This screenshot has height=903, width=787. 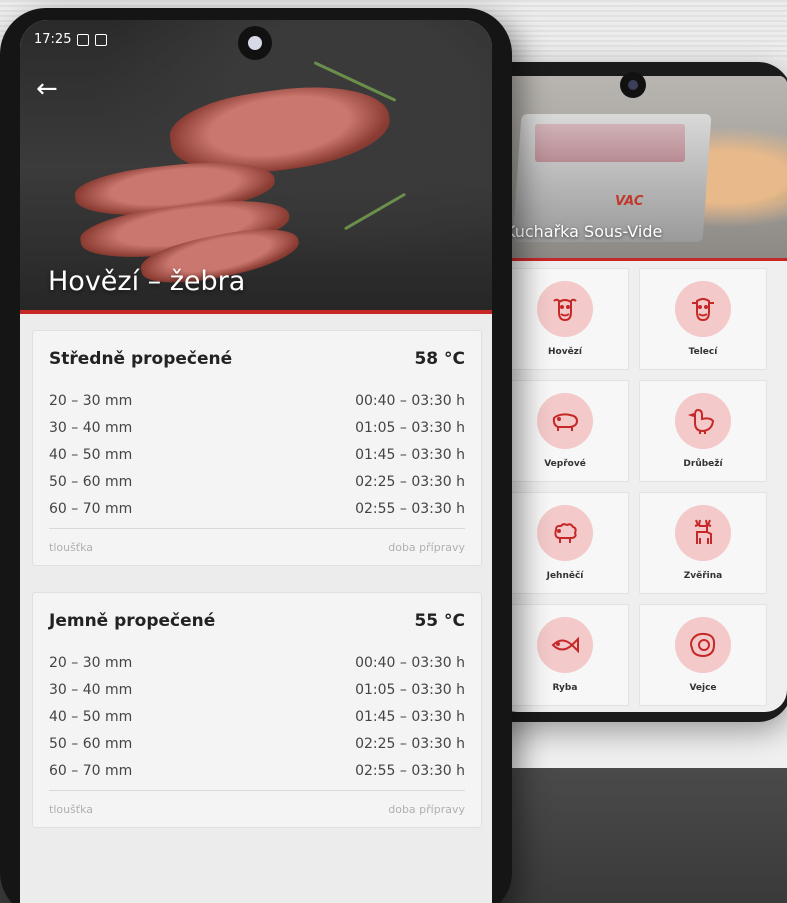 What do you see at coordinates (641, 168) in the screenshot?
I see `back-hero-image: VAC Kuchařka Sous-Vide` at bounding box center [641, 168].